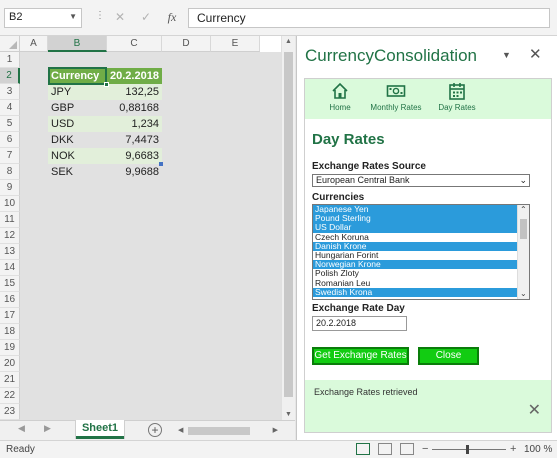 This screenshot has width=557, height=458. Describe the element at coordinates (134, 156) in the screenshot. I see `table-cell-rate: 9,6683` at that location.